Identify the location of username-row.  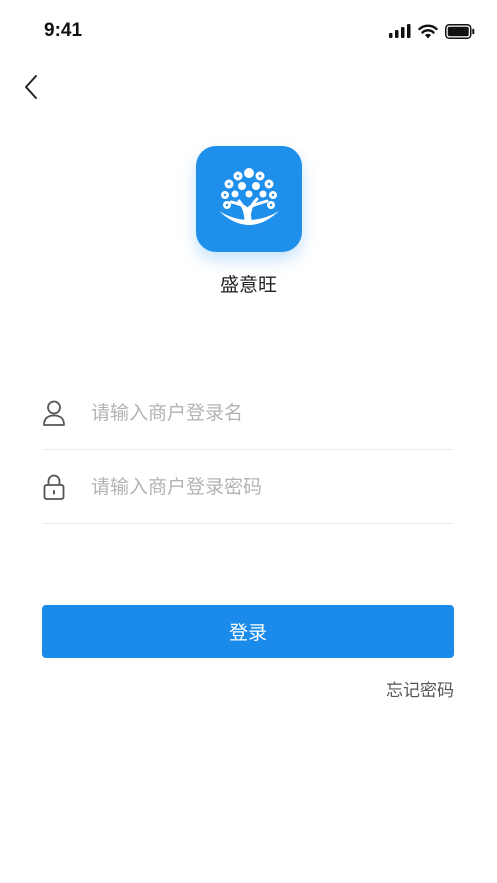
(248, 413).